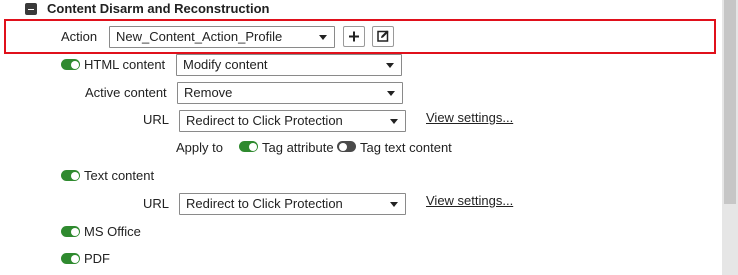 Image resolution: width=738 pixels, height=275 pixels. I want to click on ms-office-label: MS Office, so click(112, 231).